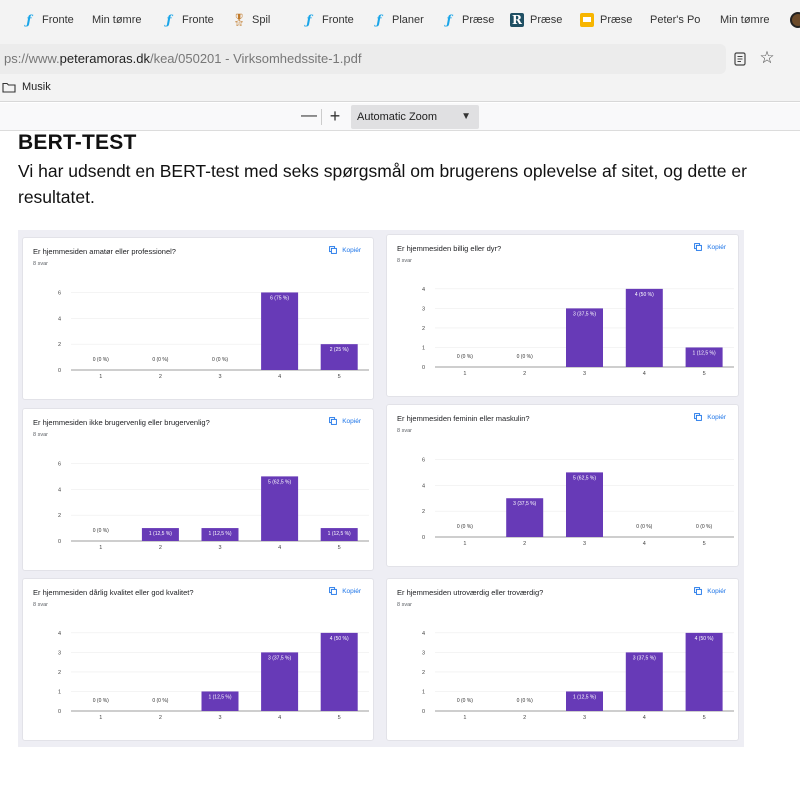 The height and width of the screenshot is (800, 800). I want to click on bookmark-item: Peter's Po, so click(679, 20).